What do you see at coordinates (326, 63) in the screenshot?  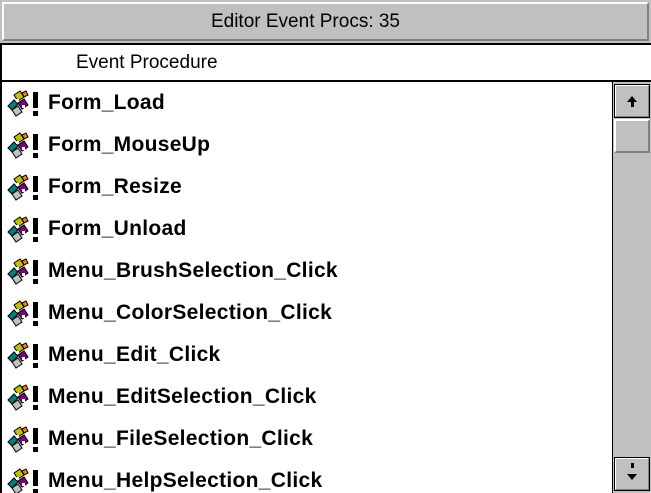 I see `column-header-event-procedure: Event Procedure` at bounding box center [326, 63].